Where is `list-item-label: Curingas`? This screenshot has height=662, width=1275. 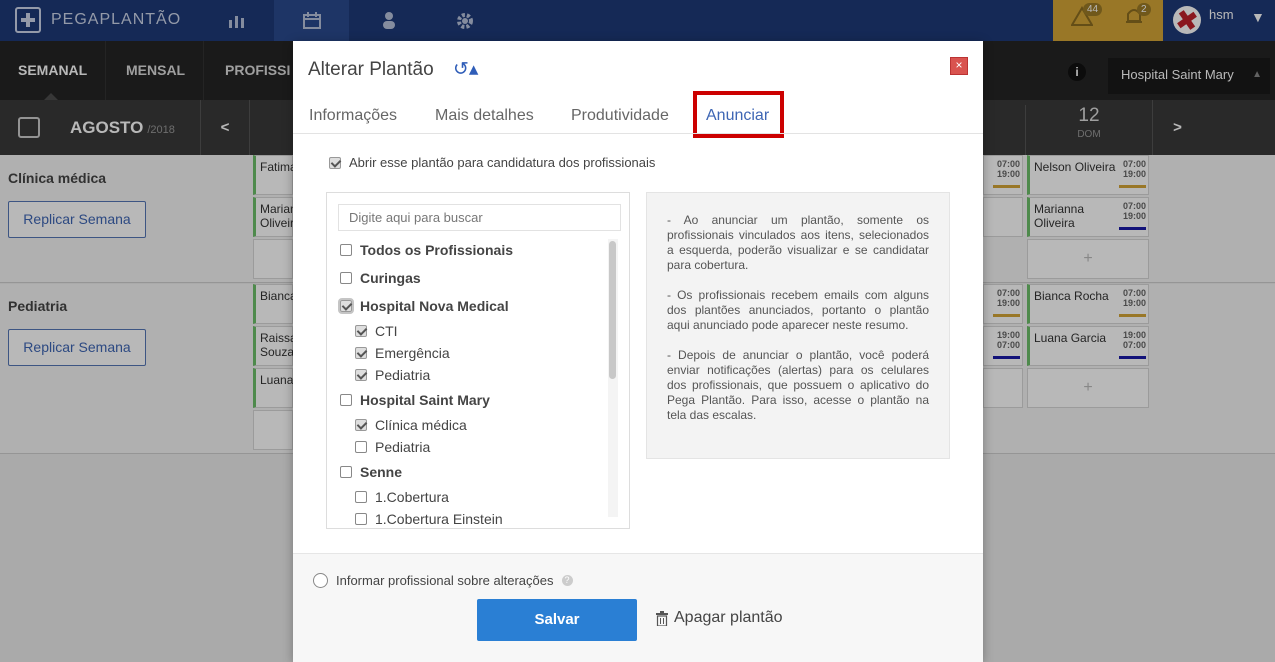
list-item-label: Curingas is located at coordinates (390, 278).